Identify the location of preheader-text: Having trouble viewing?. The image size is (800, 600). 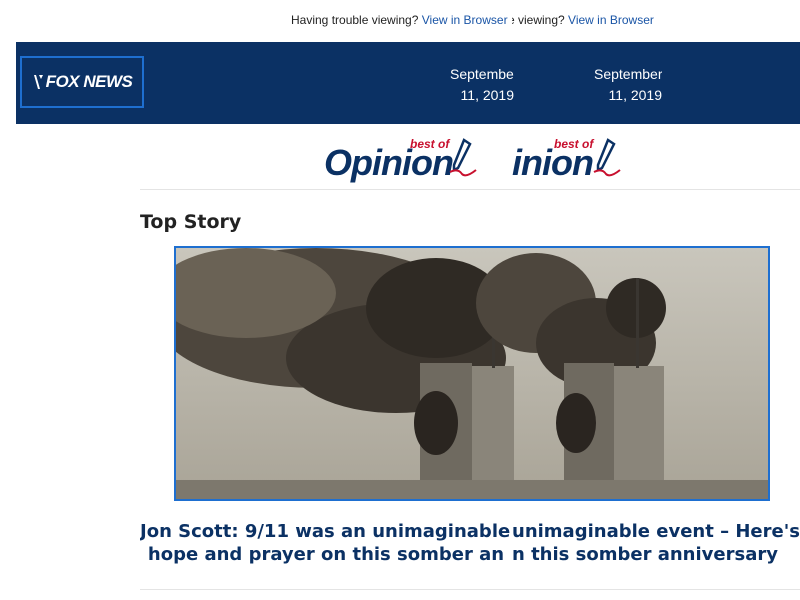
(355, 20).